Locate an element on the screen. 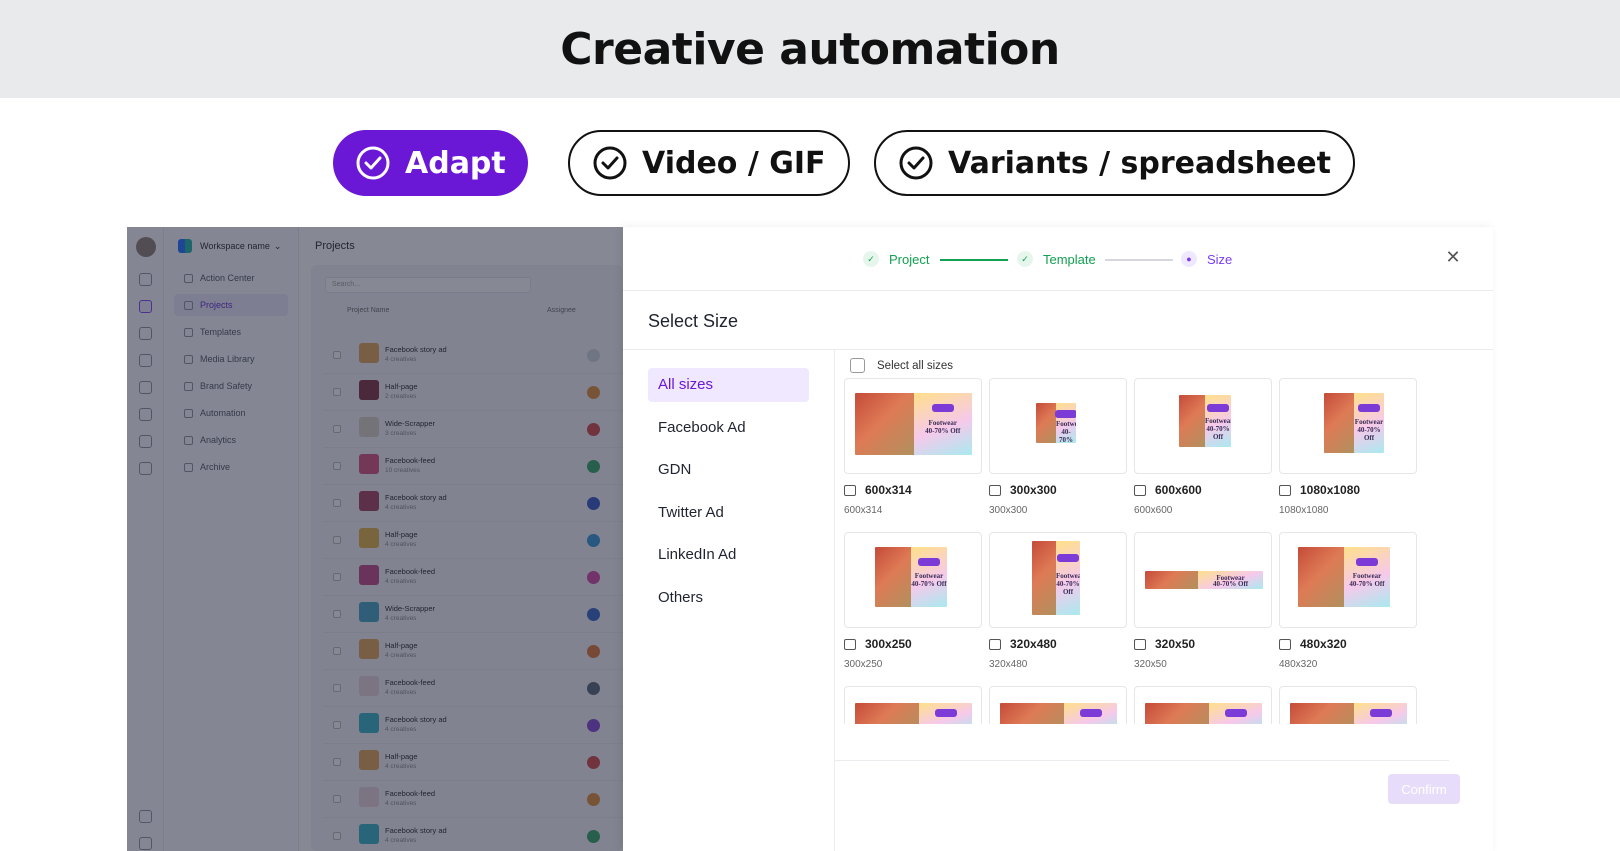 The image size is (1620, 851). table-row: Wide-Scrapper 3 creatives is located at coordinates (473, 429).